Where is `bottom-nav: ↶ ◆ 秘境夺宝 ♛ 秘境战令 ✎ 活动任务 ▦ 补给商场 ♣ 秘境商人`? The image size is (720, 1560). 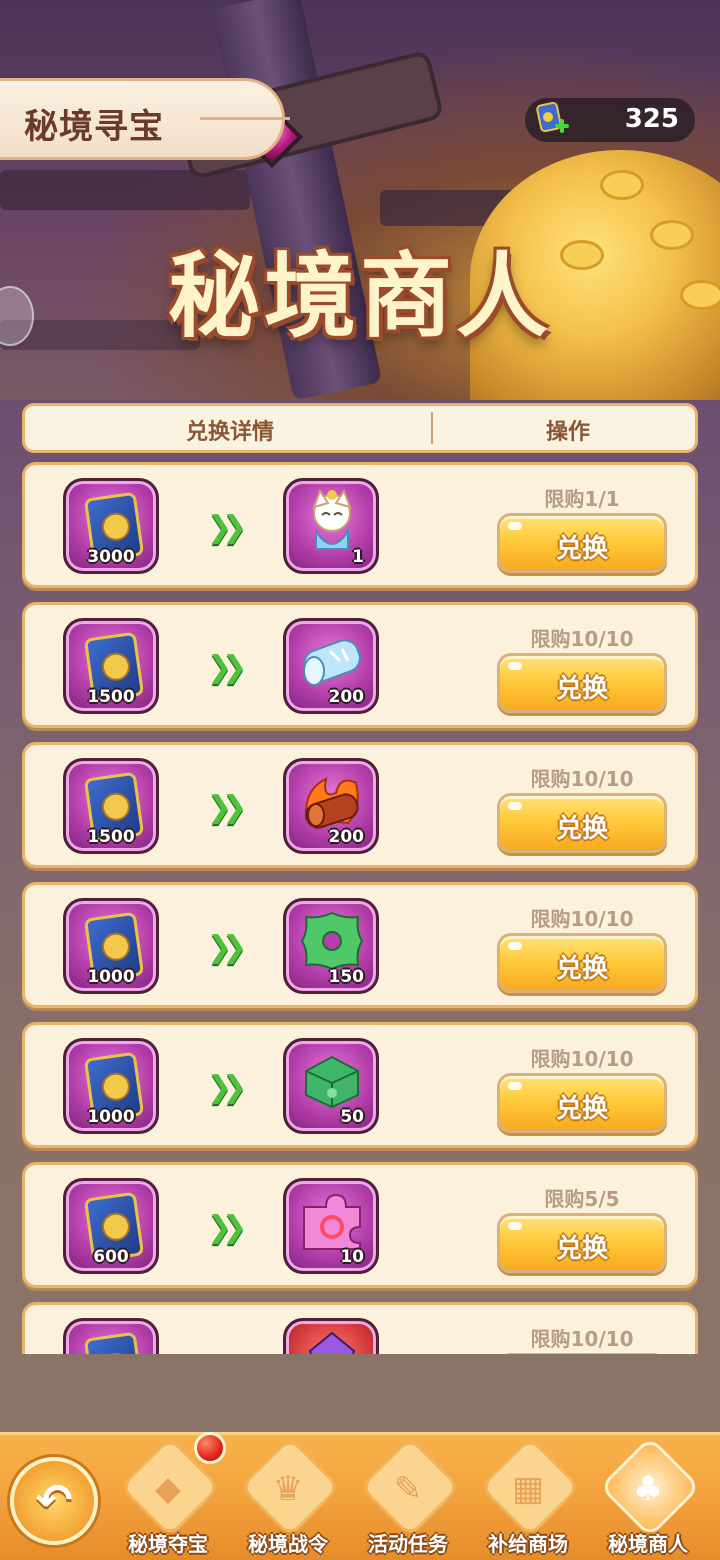 bottom-nav: ↶ ◆ 秘境夺宝 ♛ 秘境战令 ✎ 活动任务 ▦ 补给商场 ♣ 秘境商人 is located at coordinates (360, 1496).